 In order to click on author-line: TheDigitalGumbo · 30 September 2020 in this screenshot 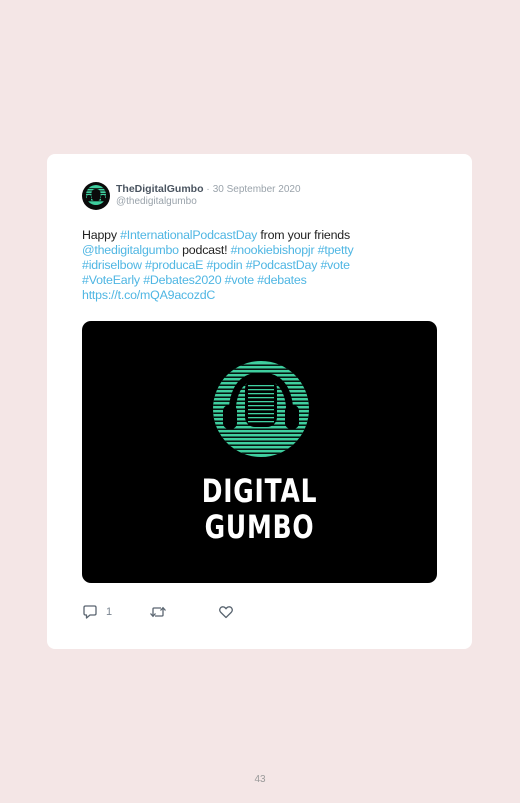, I will do `click(208, 189)`.